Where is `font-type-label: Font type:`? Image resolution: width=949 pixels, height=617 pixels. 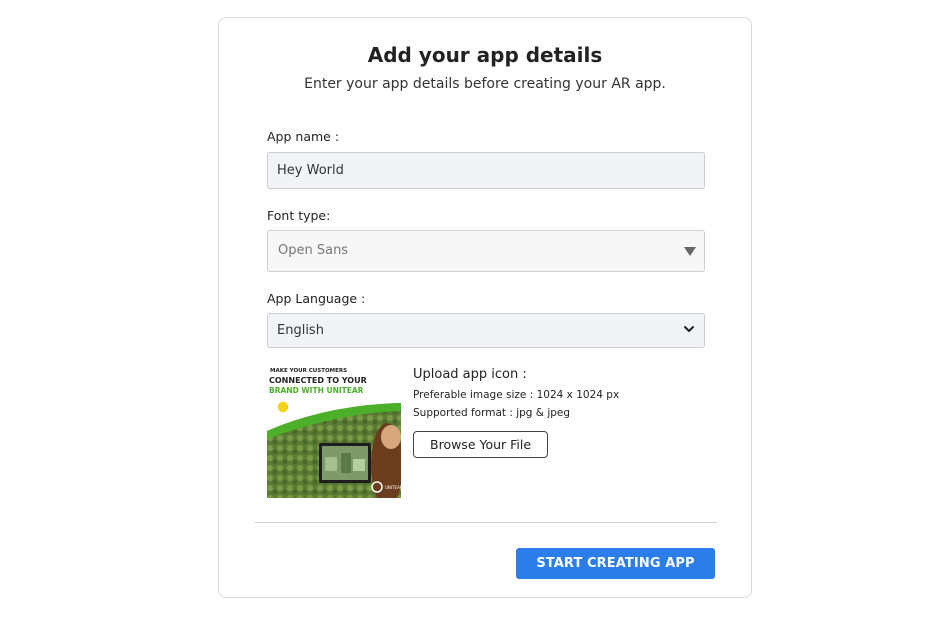
font-type-label: Font type: is located at coordinates (299, 215).